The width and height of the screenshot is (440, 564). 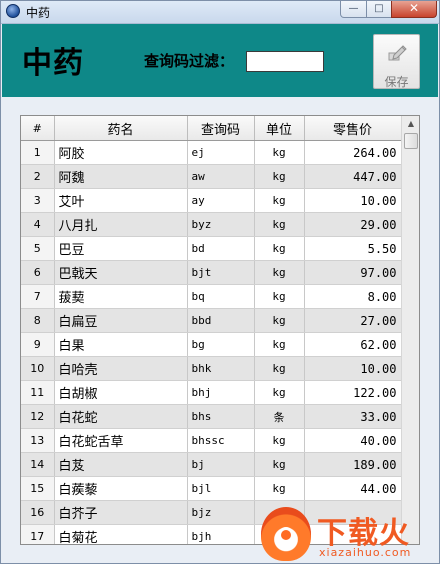 What do you see at coordinates (221, 440) in the screenshot?
I see `query-code-cell: bhssc` at bounding box center [221, 440].